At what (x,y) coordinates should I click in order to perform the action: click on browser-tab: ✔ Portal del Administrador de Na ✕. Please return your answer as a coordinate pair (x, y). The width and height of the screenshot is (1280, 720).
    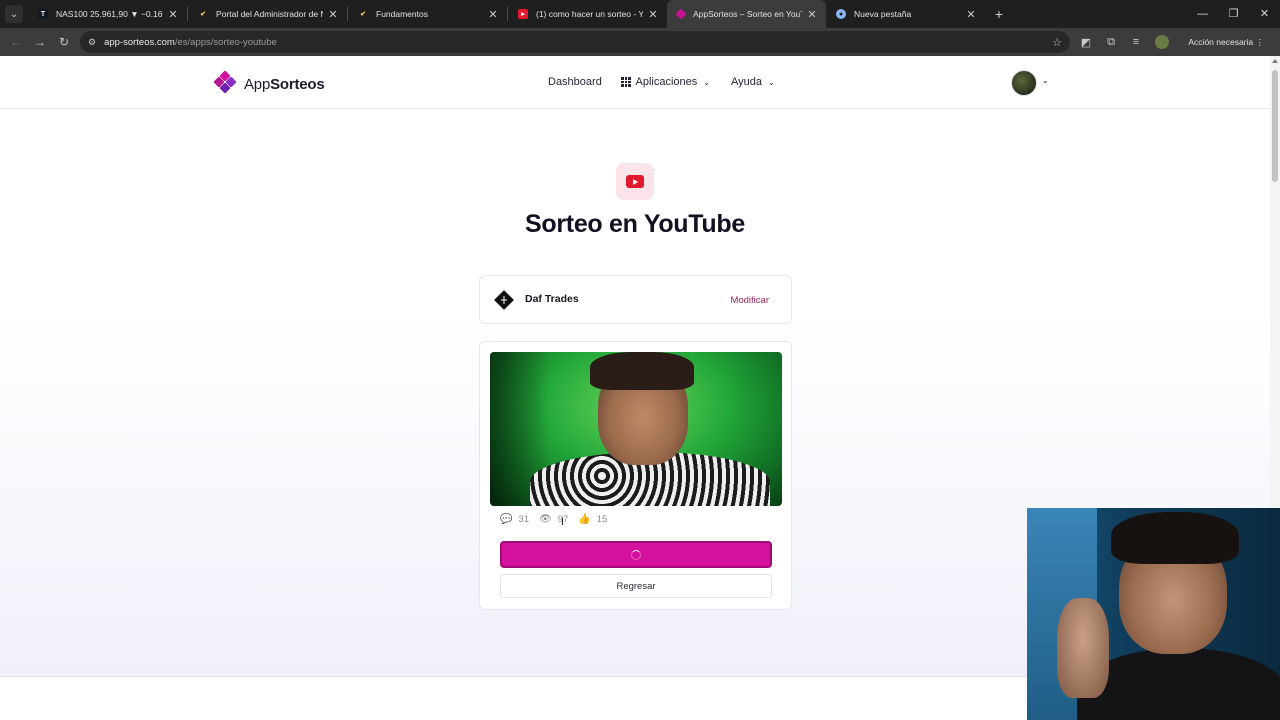
    Looking at the image, I should click on (267, 14).